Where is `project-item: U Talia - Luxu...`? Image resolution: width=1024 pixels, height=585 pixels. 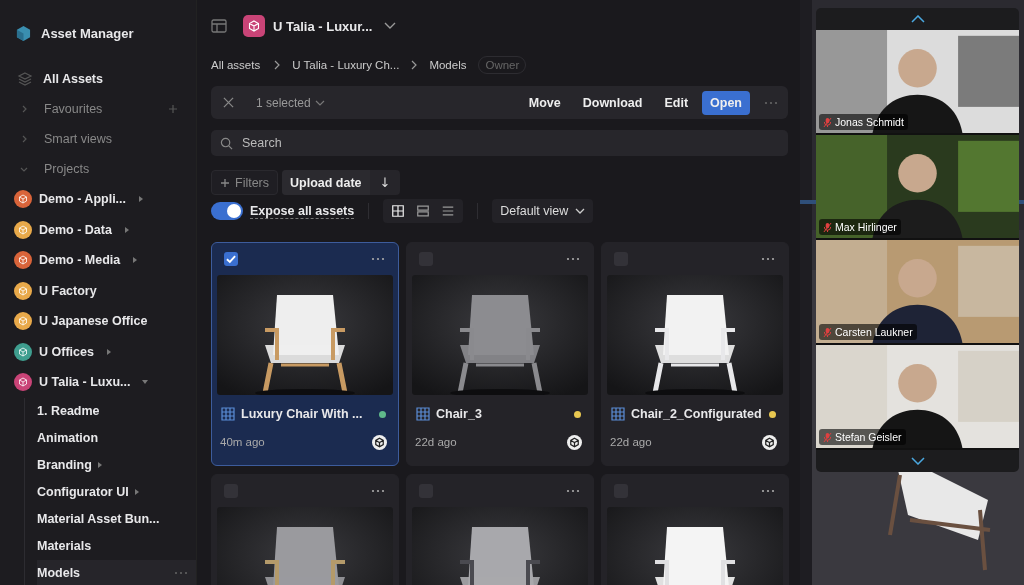 project-item: U Talia - Luxu... is located at coordinates (85, 382).